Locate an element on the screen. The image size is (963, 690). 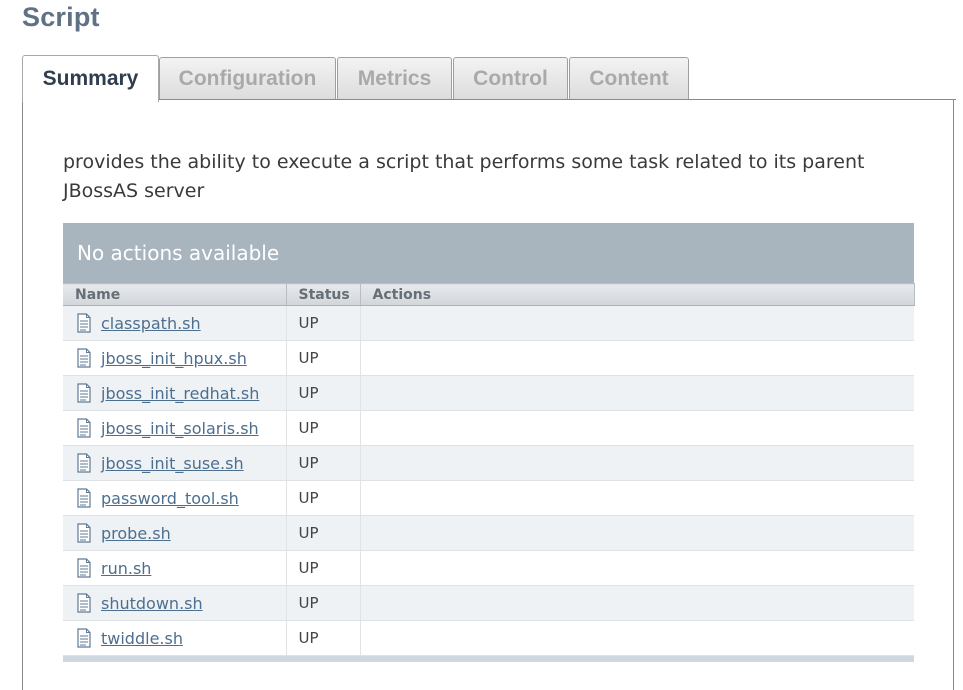
table-header-row: Name Status Actions is located at coordinates (489, 294).